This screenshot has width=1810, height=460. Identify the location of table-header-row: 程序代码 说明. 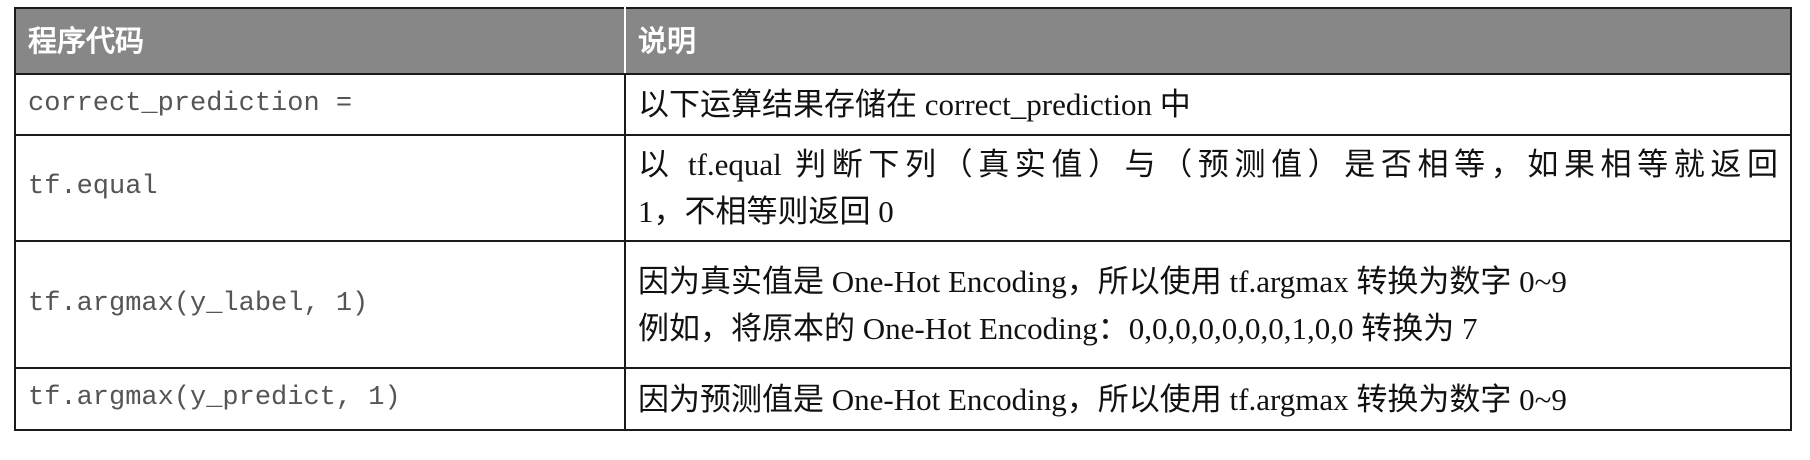
(903, 41).